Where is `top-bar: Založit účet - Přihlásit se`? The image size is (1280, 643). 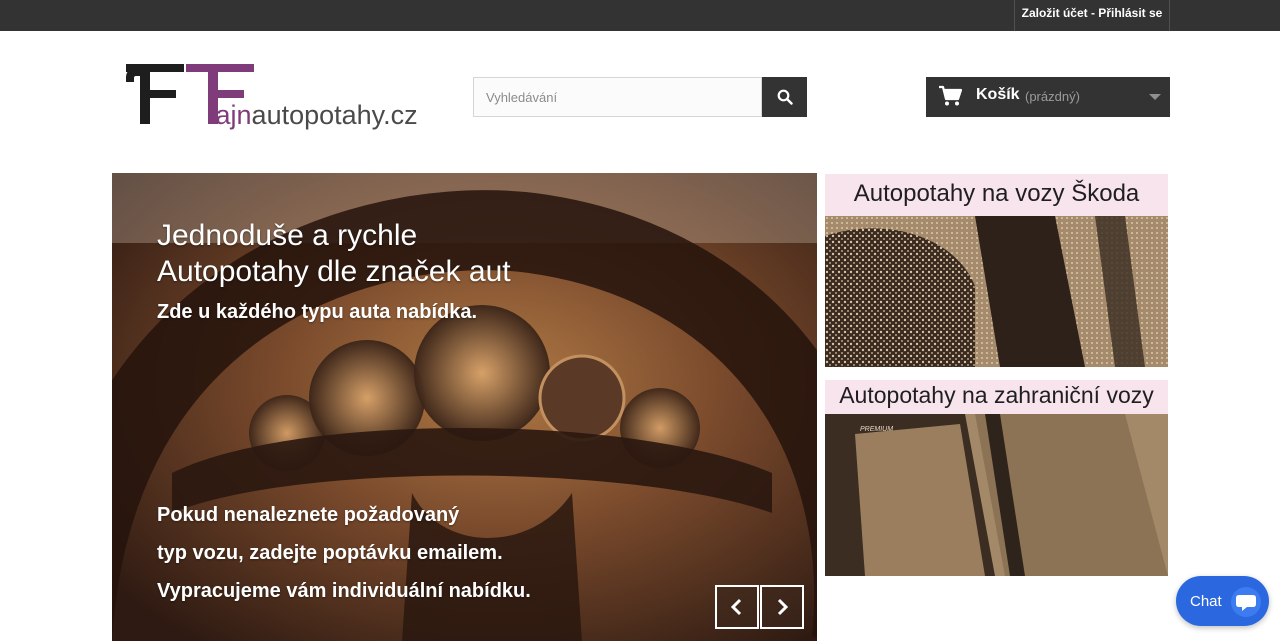
top-bar: Založit účet - Přihlásit se is located at coordinates (640, 15).